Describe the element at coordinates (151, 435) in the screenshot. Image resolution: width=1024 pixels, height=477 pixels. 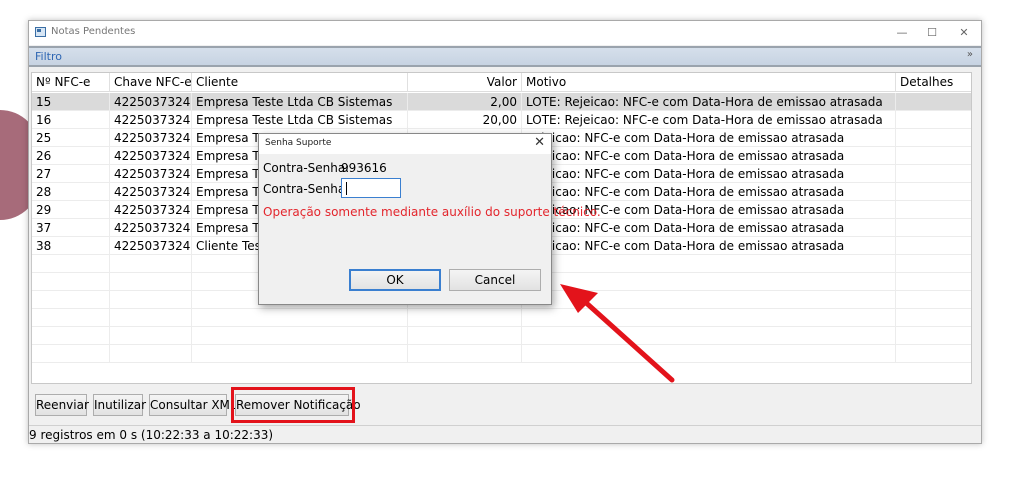
I see `status-text: 9 registros em 0 s (10:22:33 a 10:22:33)` at that location.